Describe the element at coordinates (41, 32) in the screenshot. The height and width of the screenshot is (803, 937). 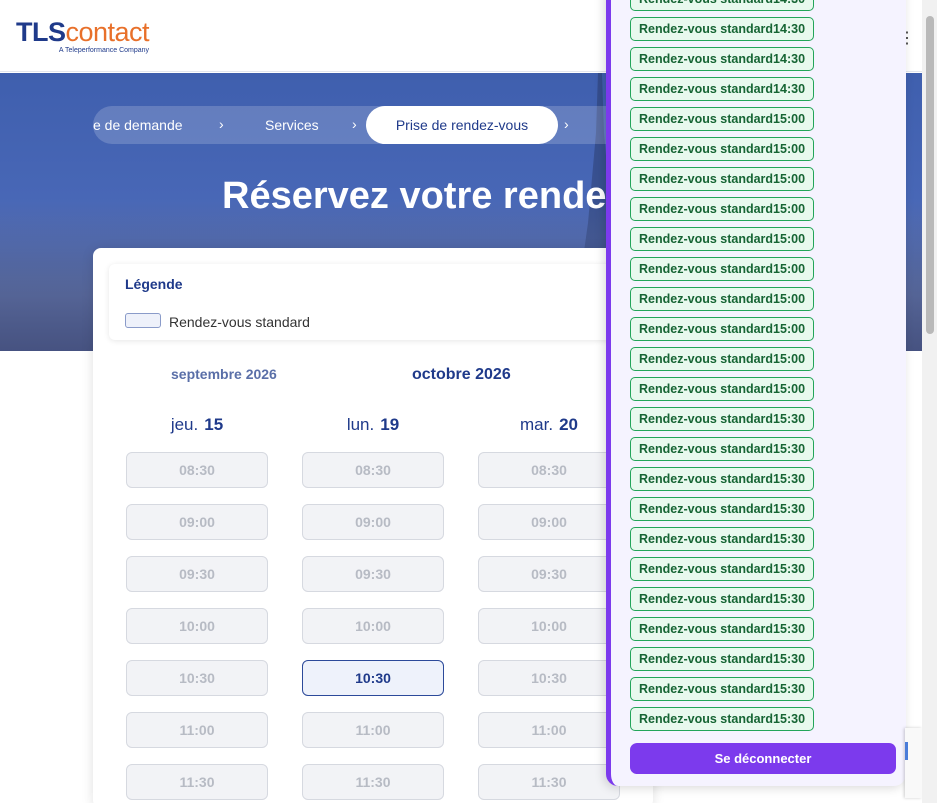
I see `logo-tls-text: TLS` at that location.